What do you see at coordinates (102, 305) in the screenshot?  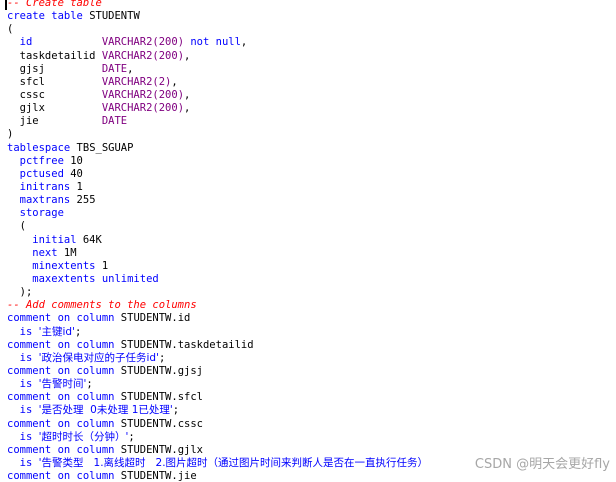 I see `code-token: -- Add comments to the columns` at bounding box center [102, 305].